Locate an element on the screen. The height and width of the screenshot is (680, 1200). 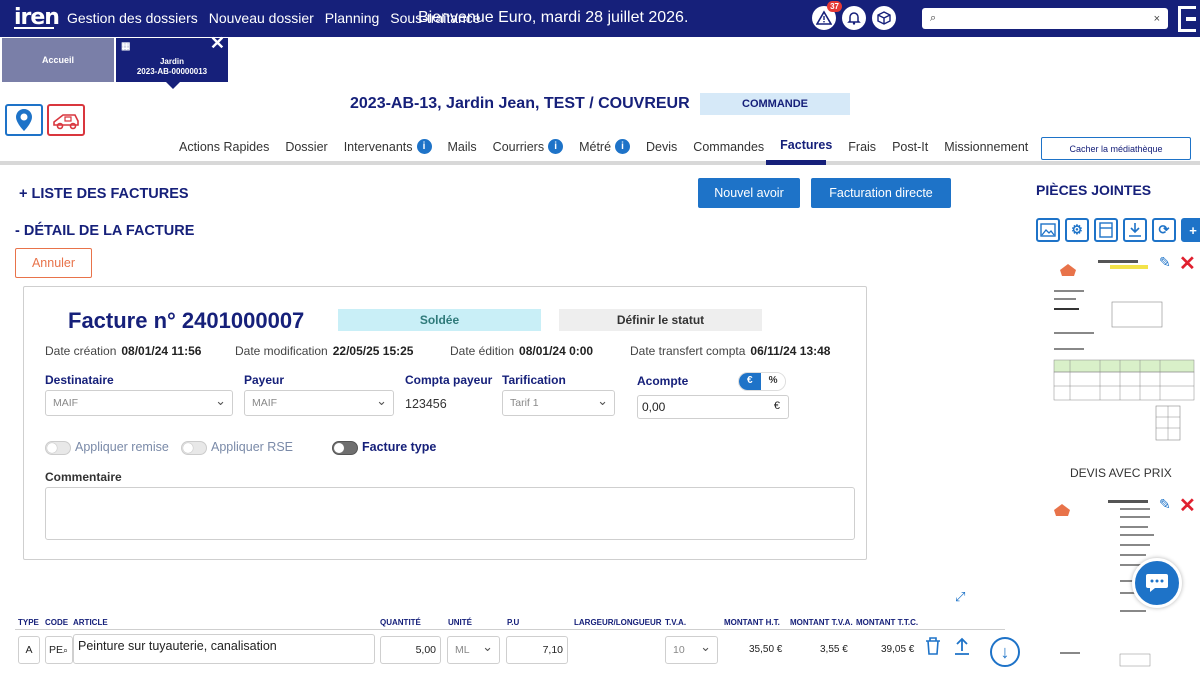
tab-mails: Mails is located at coordinates (462, 146).